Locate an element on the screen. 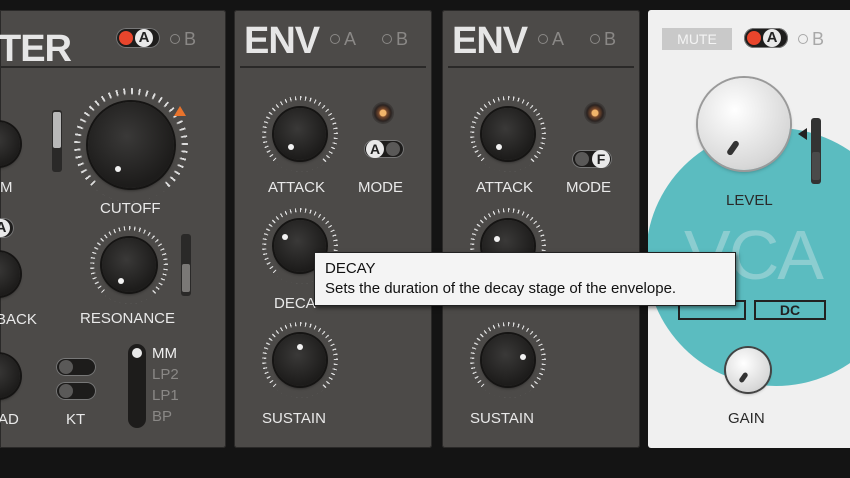  mode-option-lp2: LP2 is located at coordinates (165, 374).